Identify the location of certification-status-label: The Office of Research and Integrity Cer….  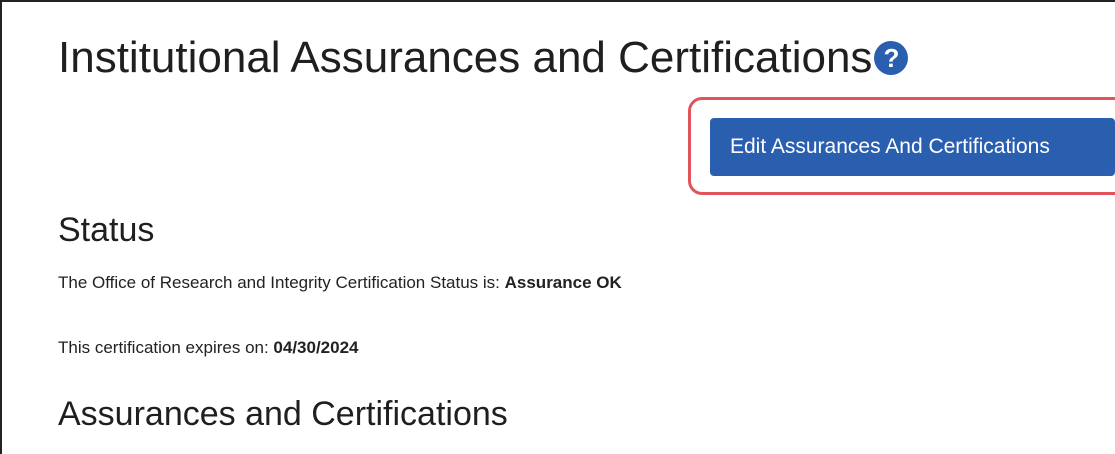
(281, 282).